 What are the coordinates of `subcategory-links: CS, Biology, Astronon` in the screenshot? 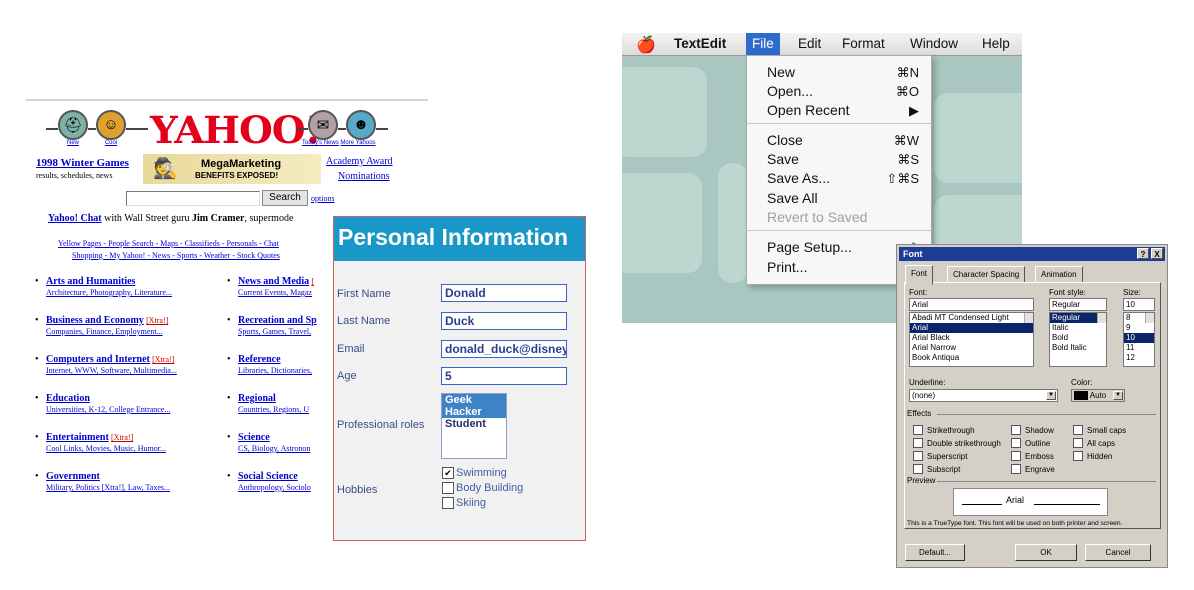 It's located at (274, 448).